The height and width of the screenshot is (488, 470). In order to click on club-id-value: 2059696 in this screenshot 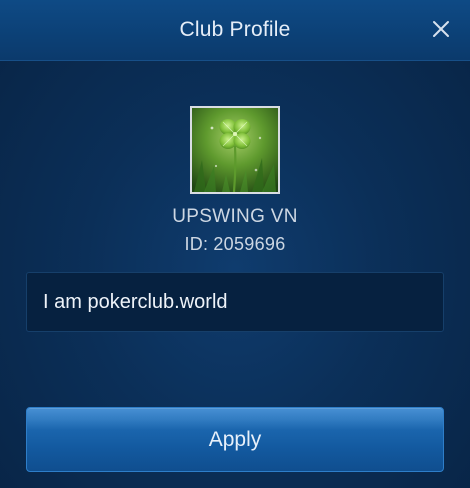, I will do `click(249, 244)`.